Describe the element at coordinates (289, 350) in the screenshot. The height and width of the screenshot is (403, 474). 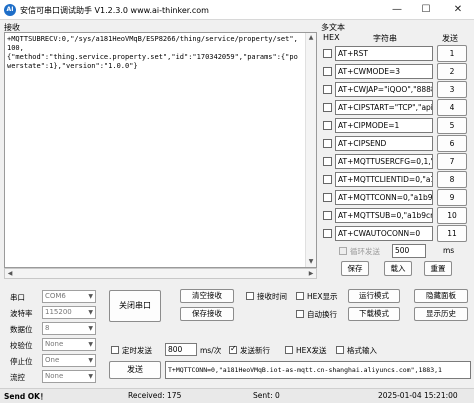
I see `hex-send-checkbox` at that location.